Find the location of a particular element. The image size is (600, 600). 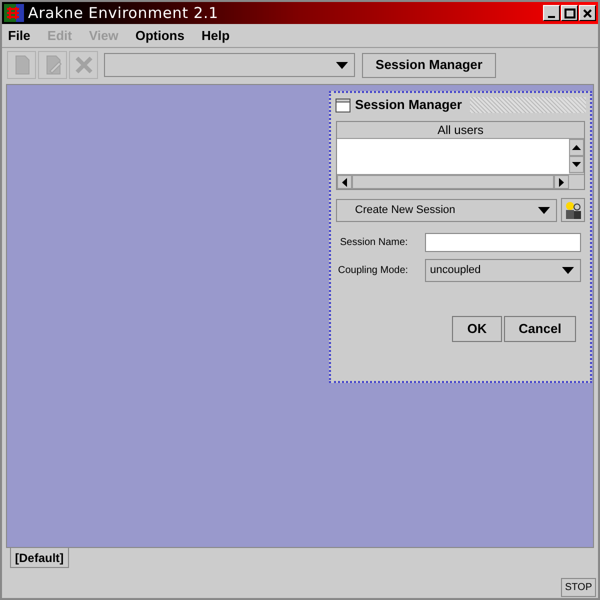

session-type-combo: Create New Session is located at coordinates (446, 210).